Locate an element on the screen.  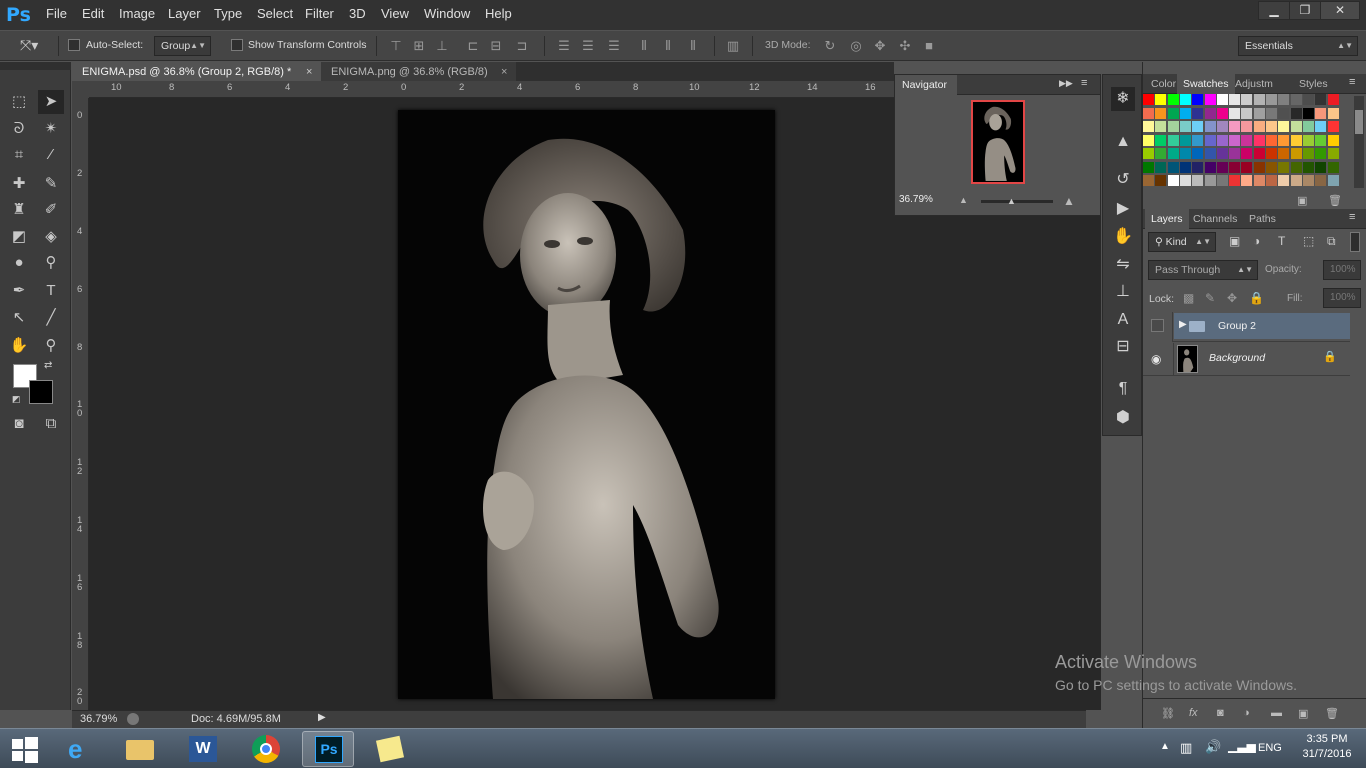
network-icon: ▥ is located at coordinates (1186, 748).